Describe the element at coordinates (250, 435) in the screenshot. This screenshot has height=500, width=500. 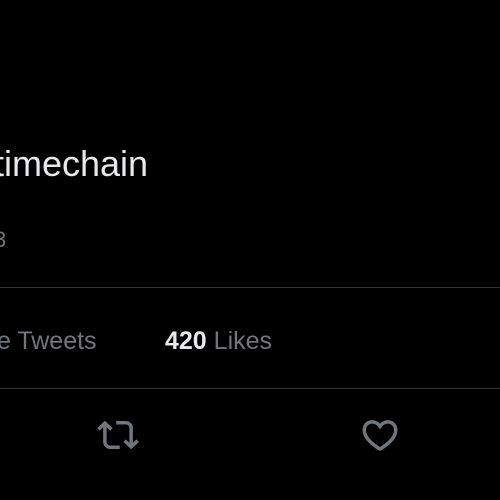
I see `tweet-action-bar` at that location.